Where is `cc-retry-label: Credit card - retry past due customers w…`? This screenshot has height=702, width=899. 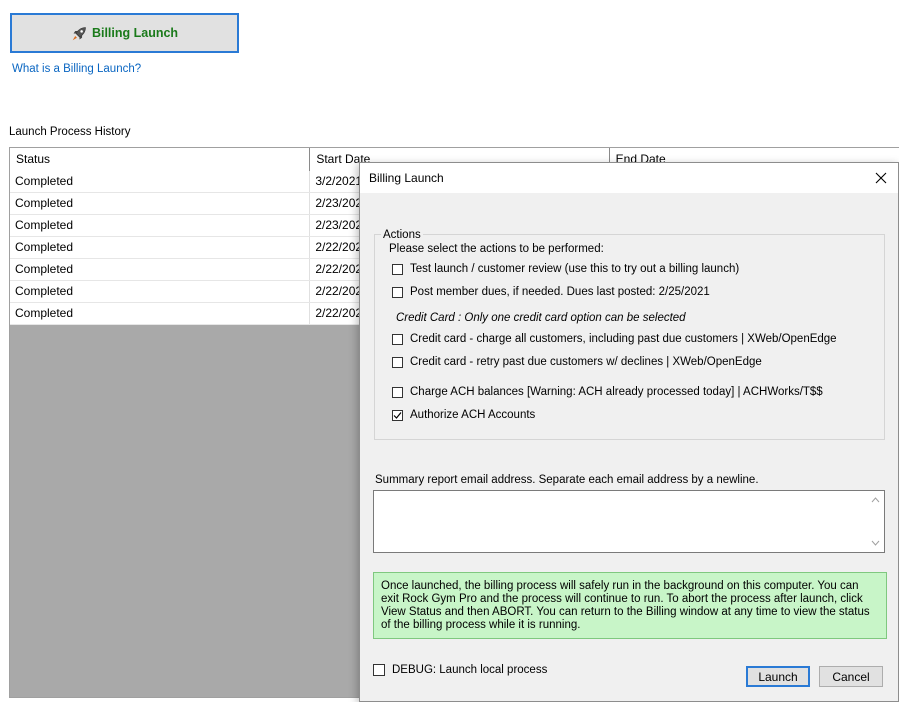 cc-retry-label: Credit card - retry past due customers w… is located at coordinates (586, 362).